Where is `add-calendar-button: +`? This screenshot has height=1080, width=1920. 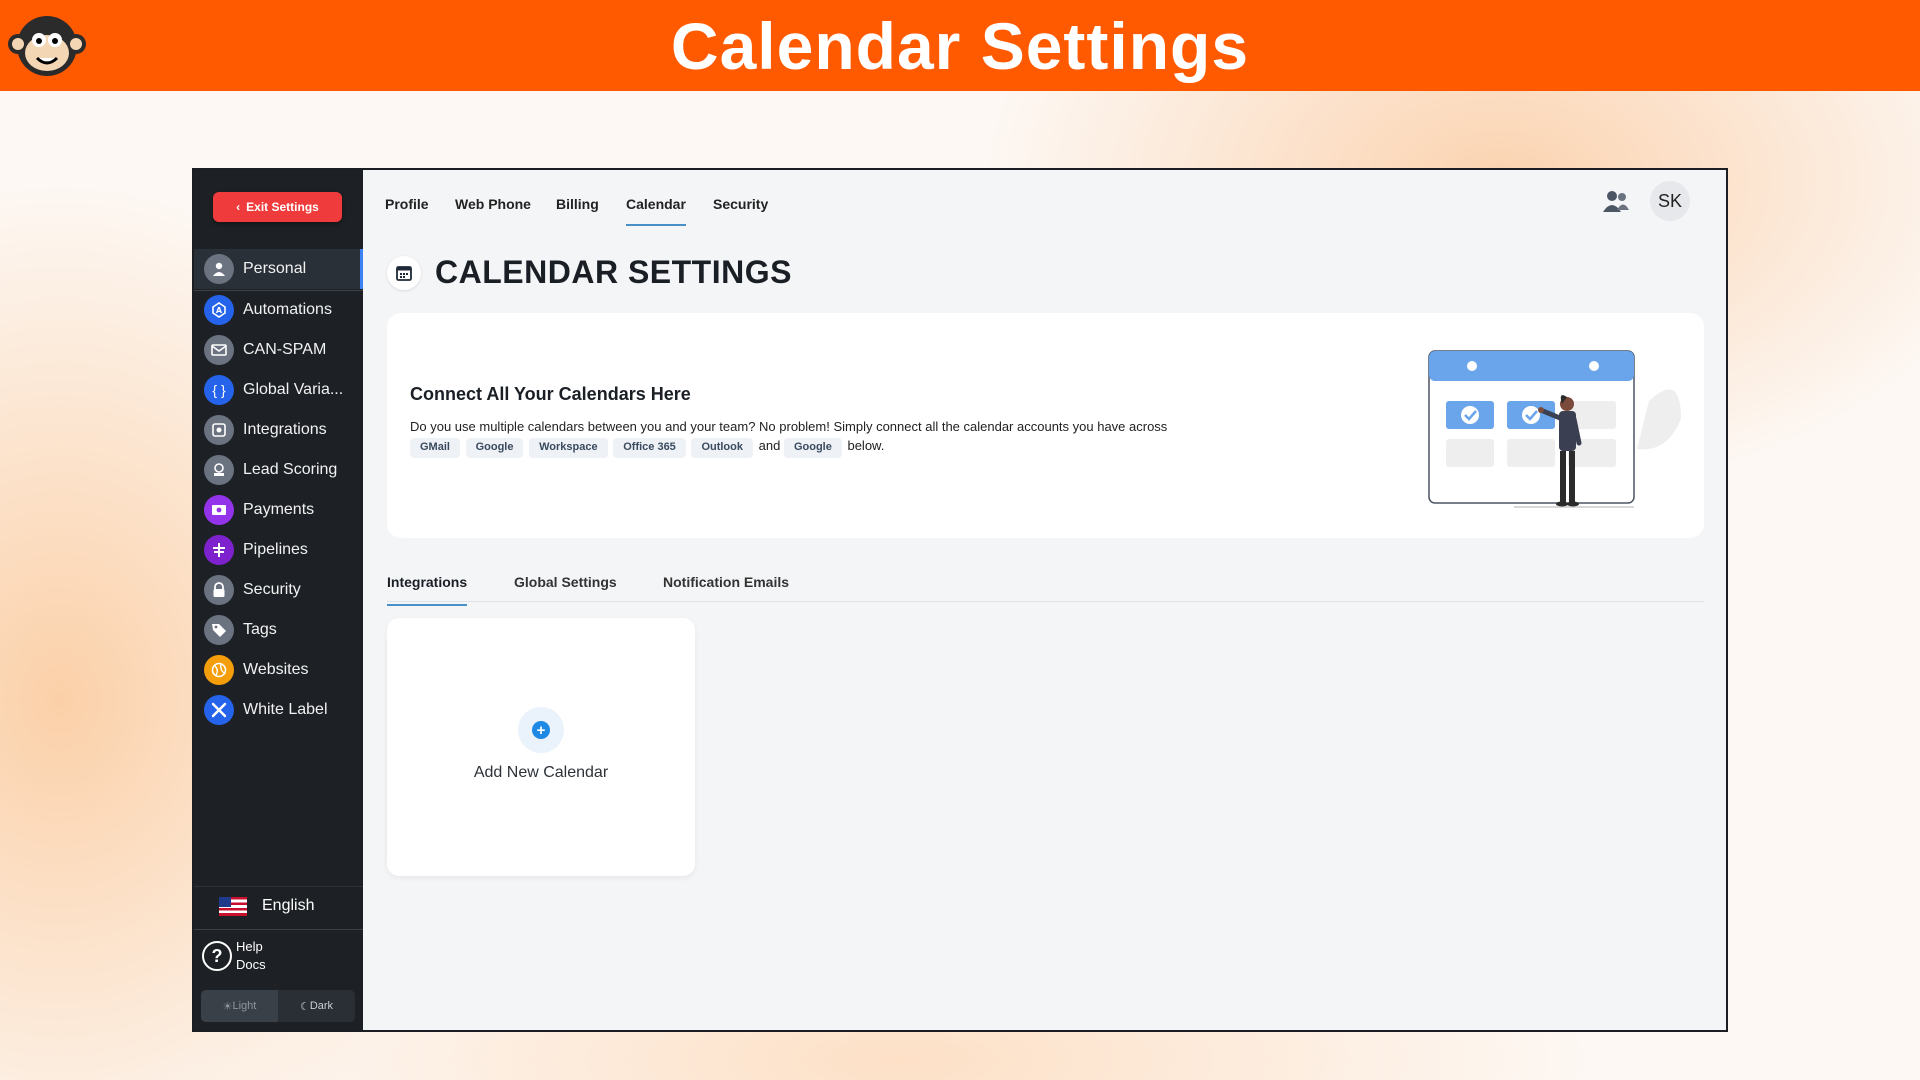
add-calendar-button: + is located at coordinates (541, 730).